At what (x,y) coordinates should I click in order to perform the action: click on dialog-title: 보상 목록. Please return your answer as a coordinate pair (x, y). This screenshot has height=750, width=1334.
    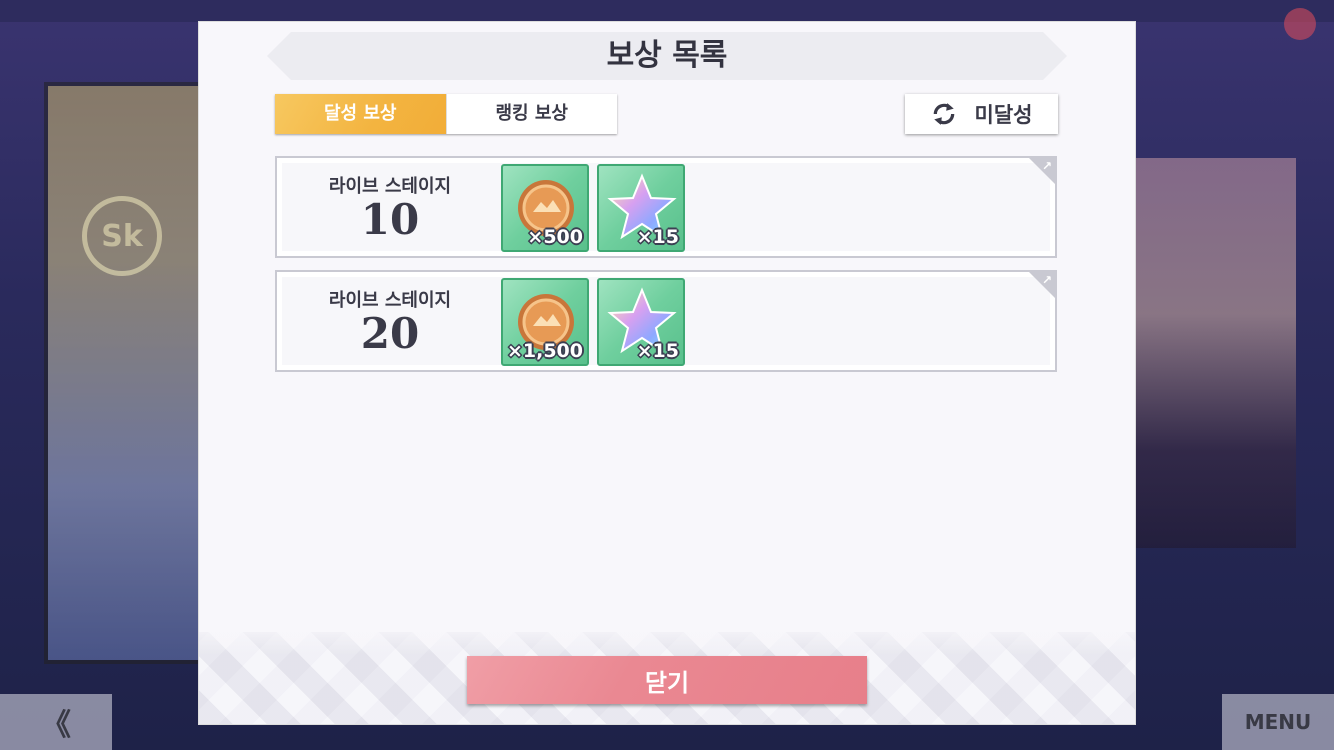
    Looking at the image, I should click on (667, 55).